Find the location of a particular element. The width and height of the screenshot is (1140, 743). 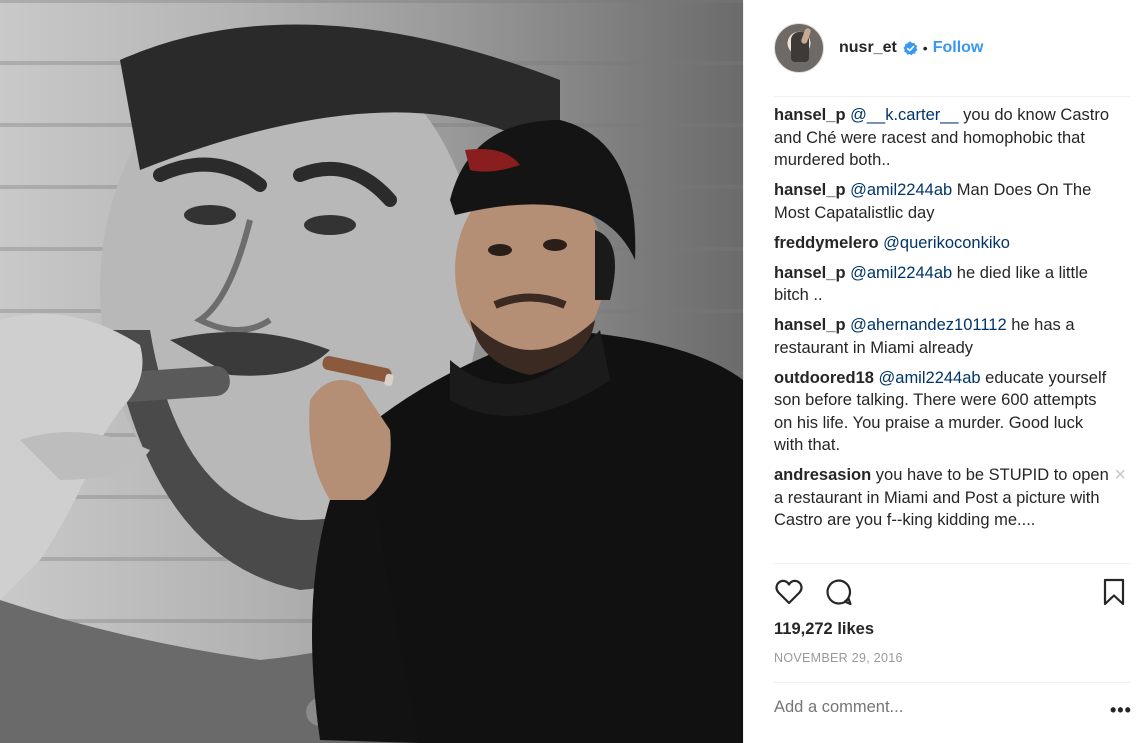

heart-icon is located at coordinates (789, 592).